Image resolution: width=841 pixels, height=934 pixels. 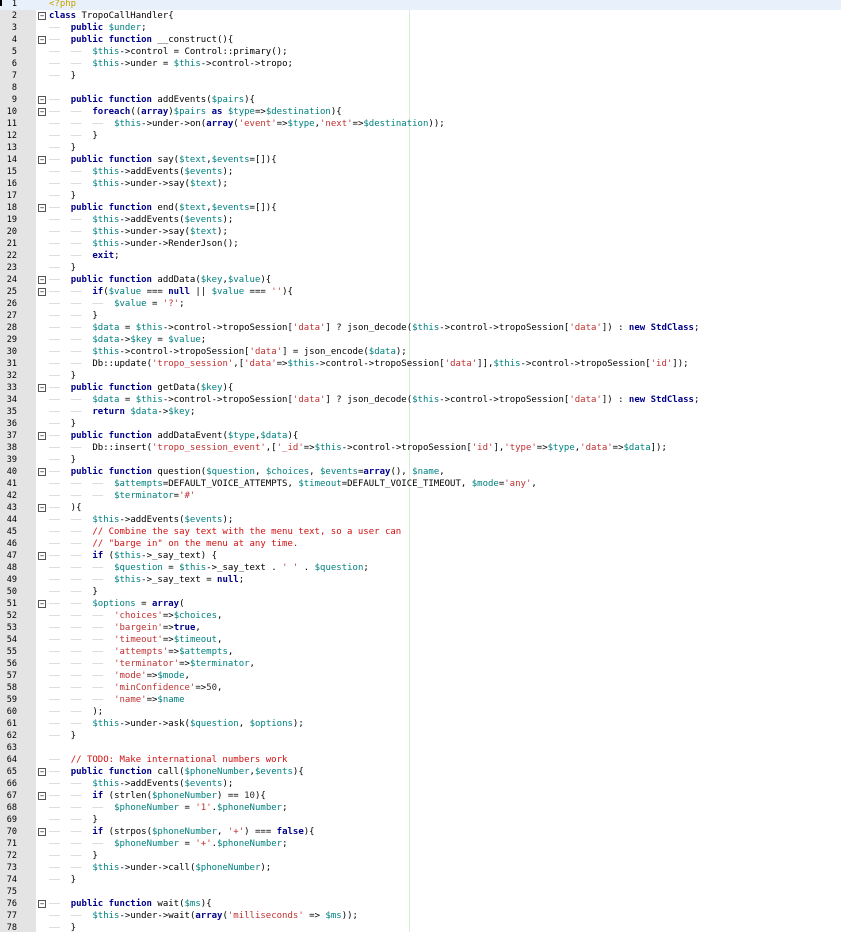 What do you see at coordinates (420, 196) in the screenshot?
I see `code-line: 17 —— }` at bounding box center [420, 196].